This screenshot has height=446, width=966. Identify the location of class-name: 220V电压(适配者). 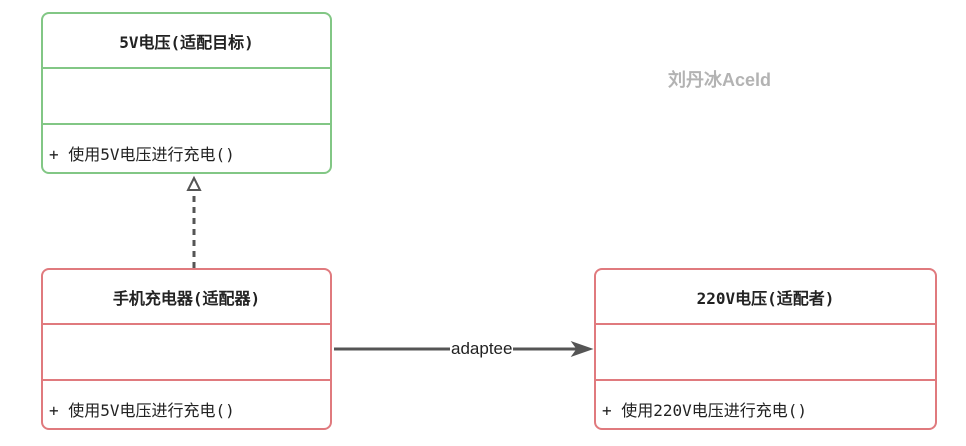
(765, 298).